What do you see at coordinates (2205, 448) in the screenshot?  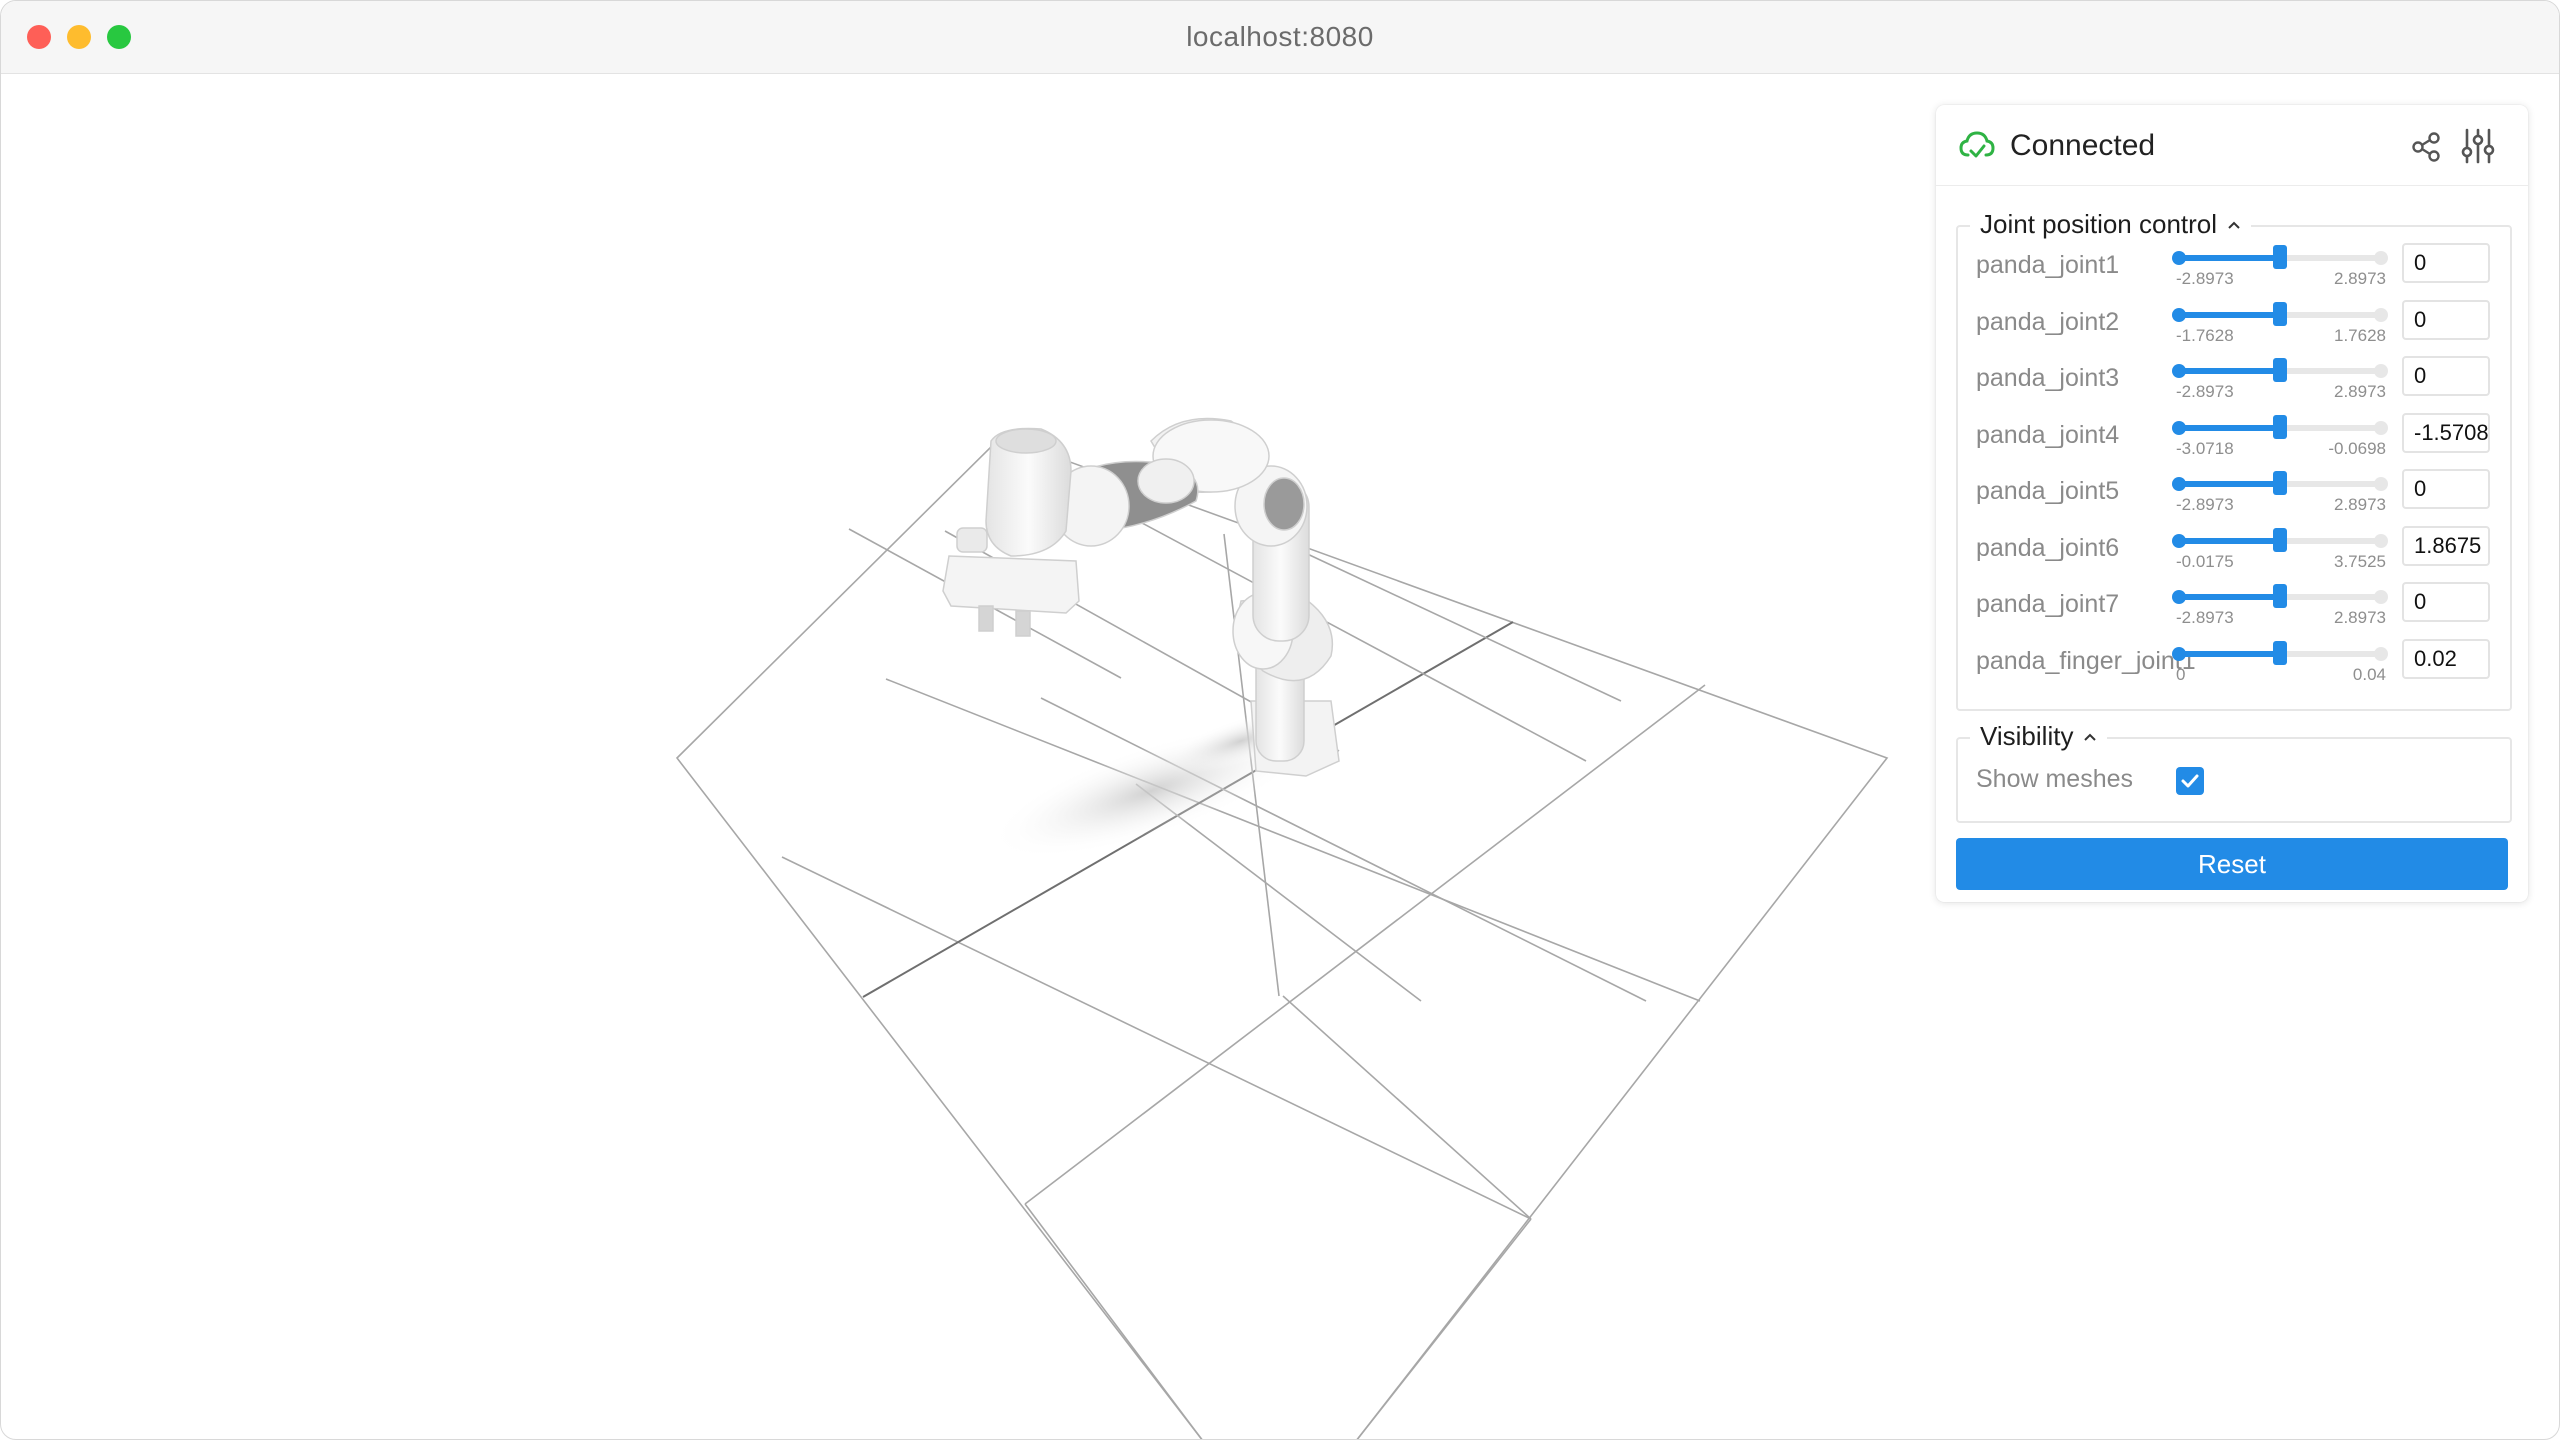 I see `slider-min-label: -3.0718` at bounding box center [2205, 448].